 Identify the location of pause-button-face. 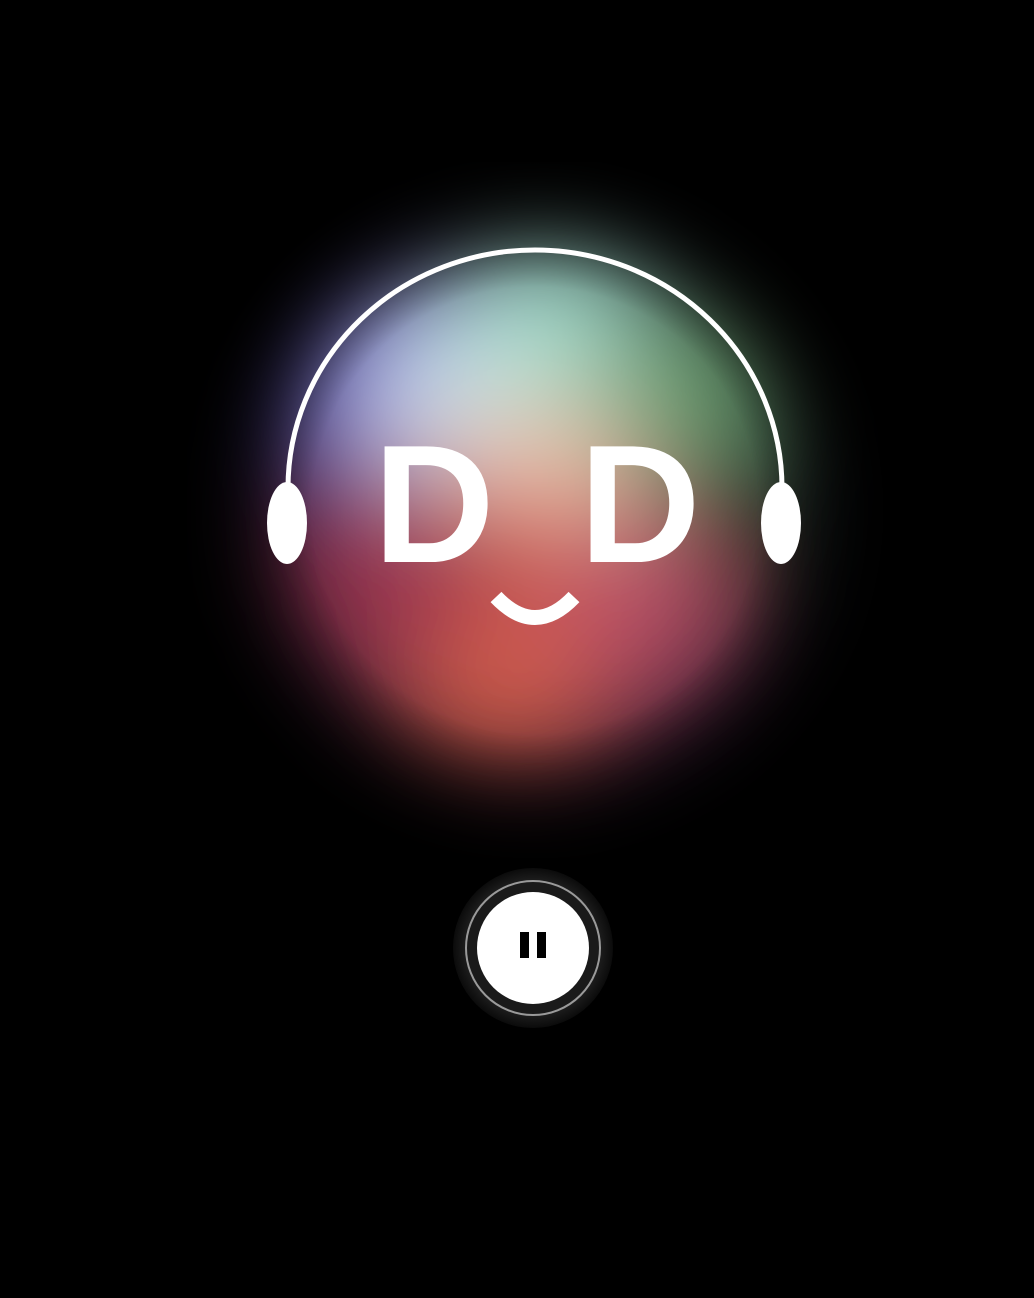
(533, 948).